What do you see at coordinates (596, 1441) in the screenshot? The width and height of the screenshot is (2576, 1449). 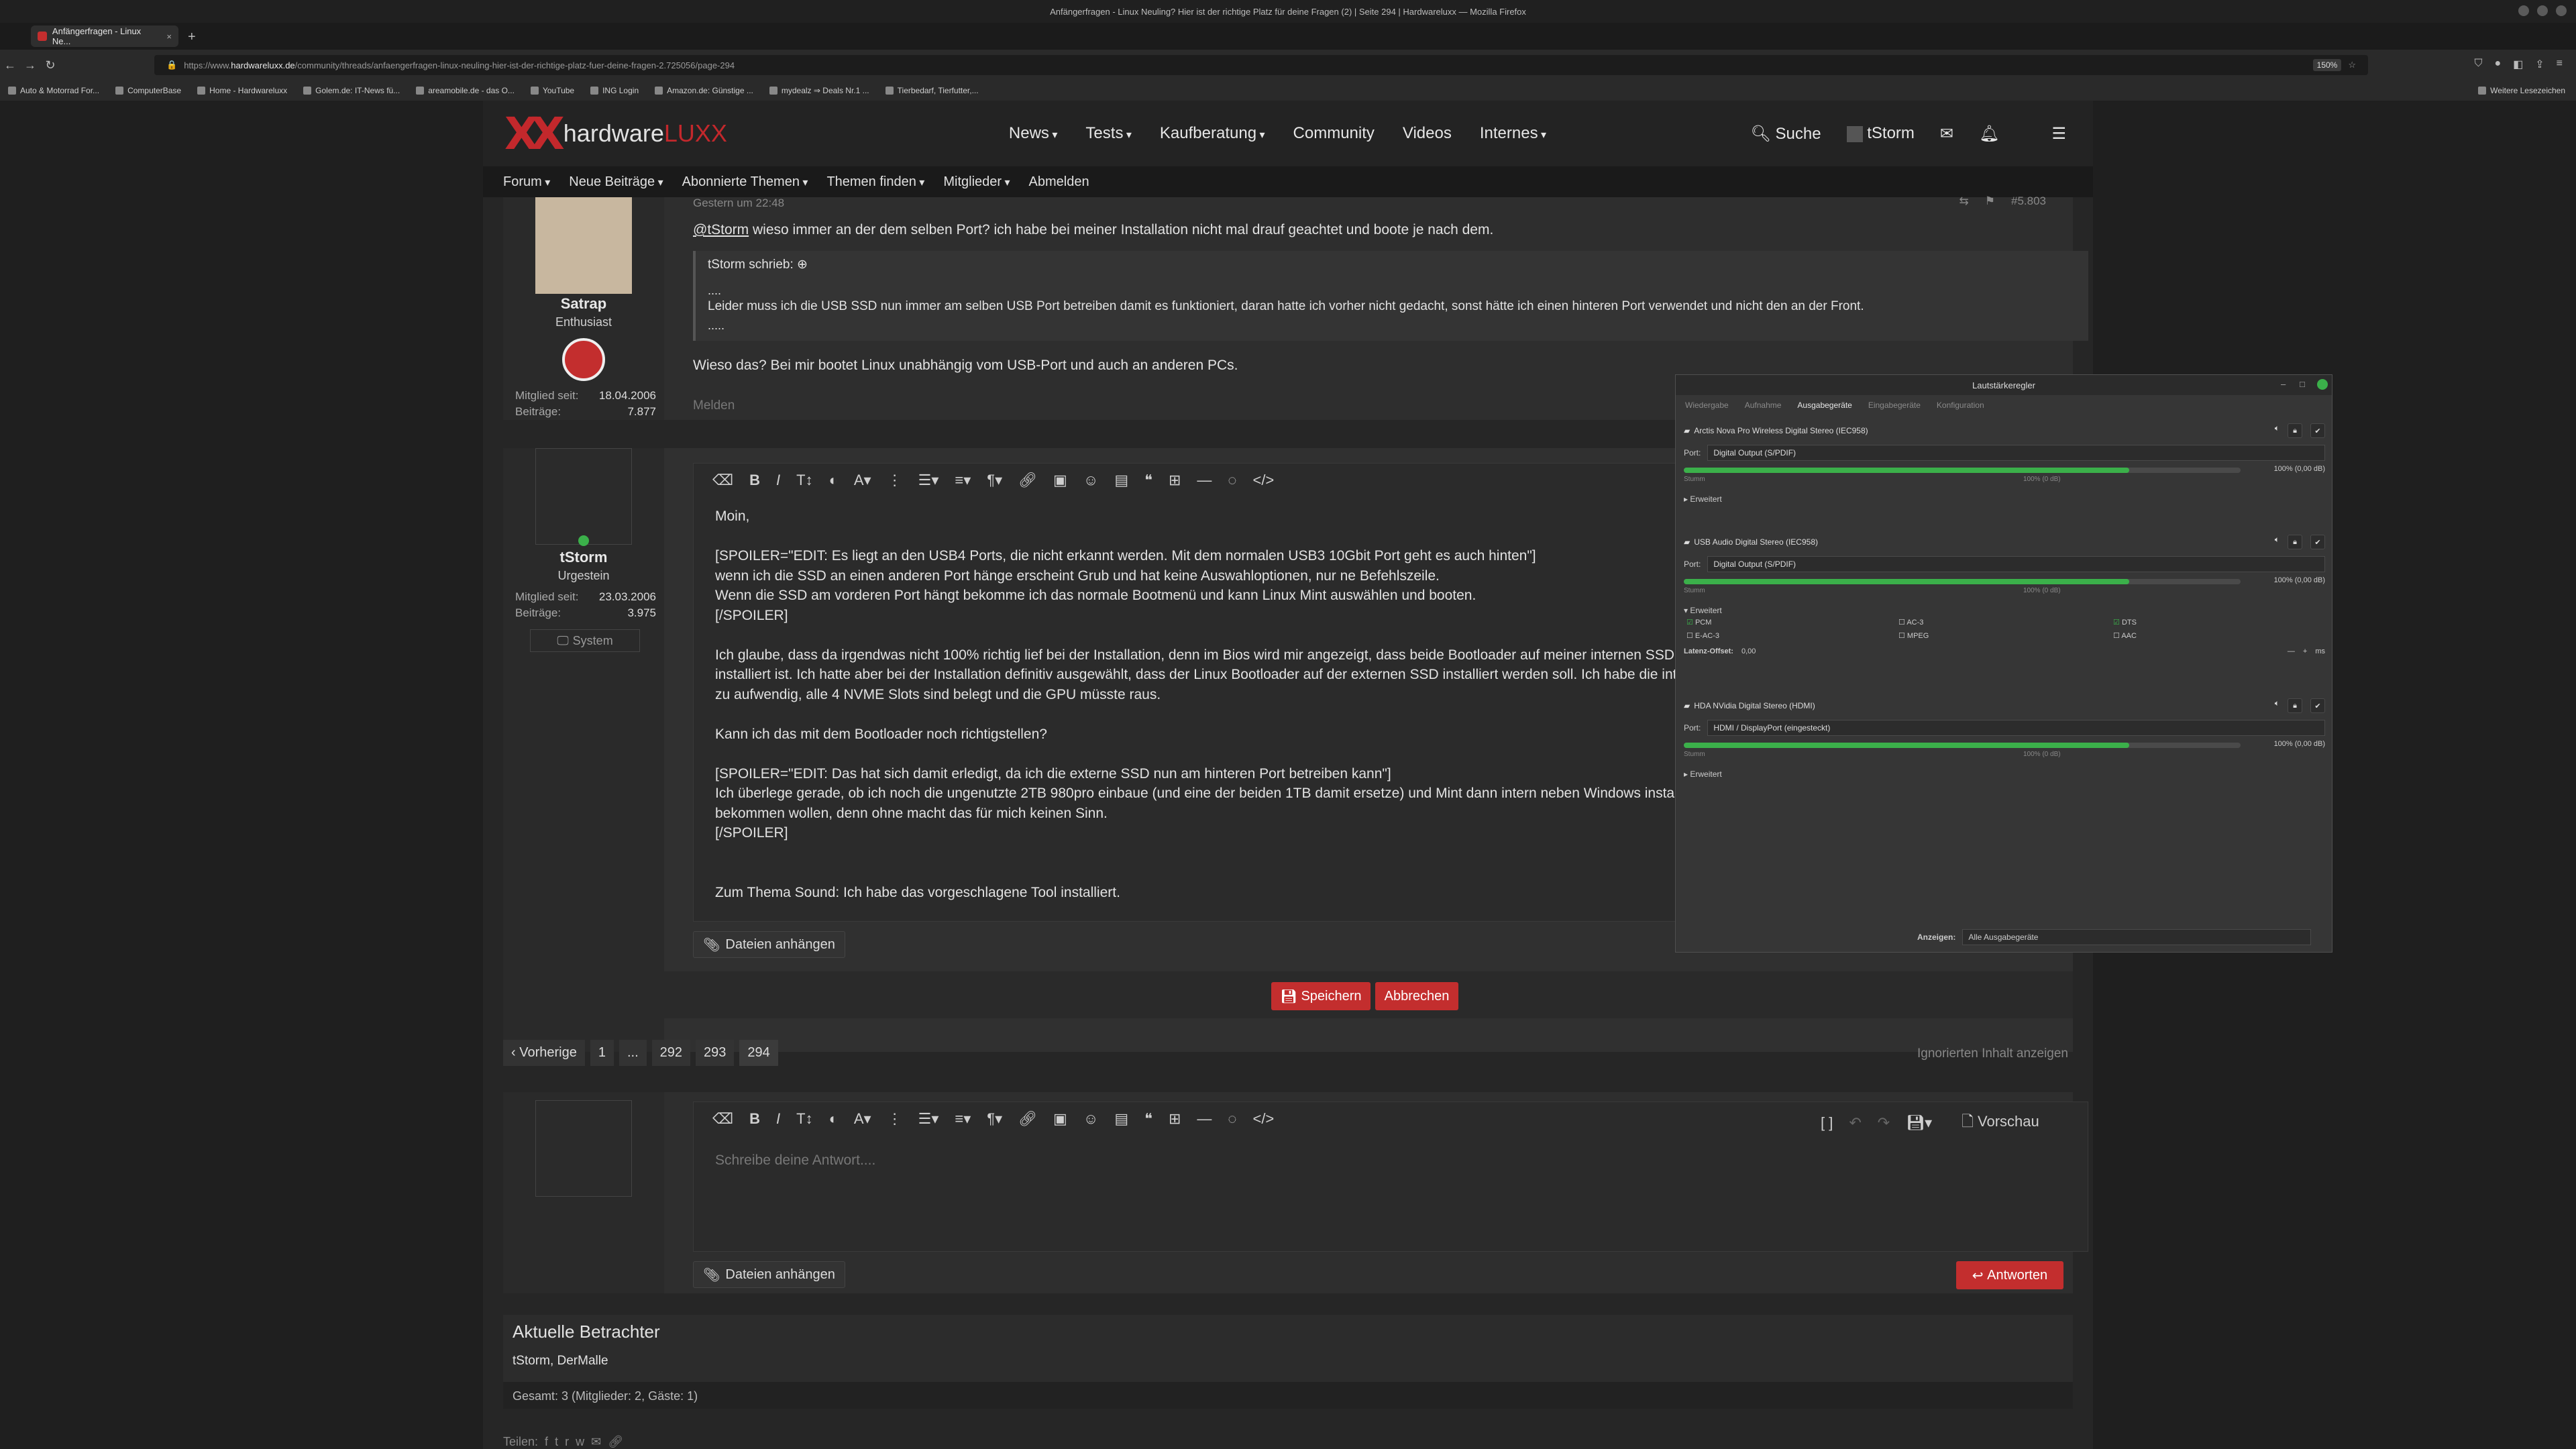 I see `email-share-icon: ✉` at bounding box center [596, 1441].